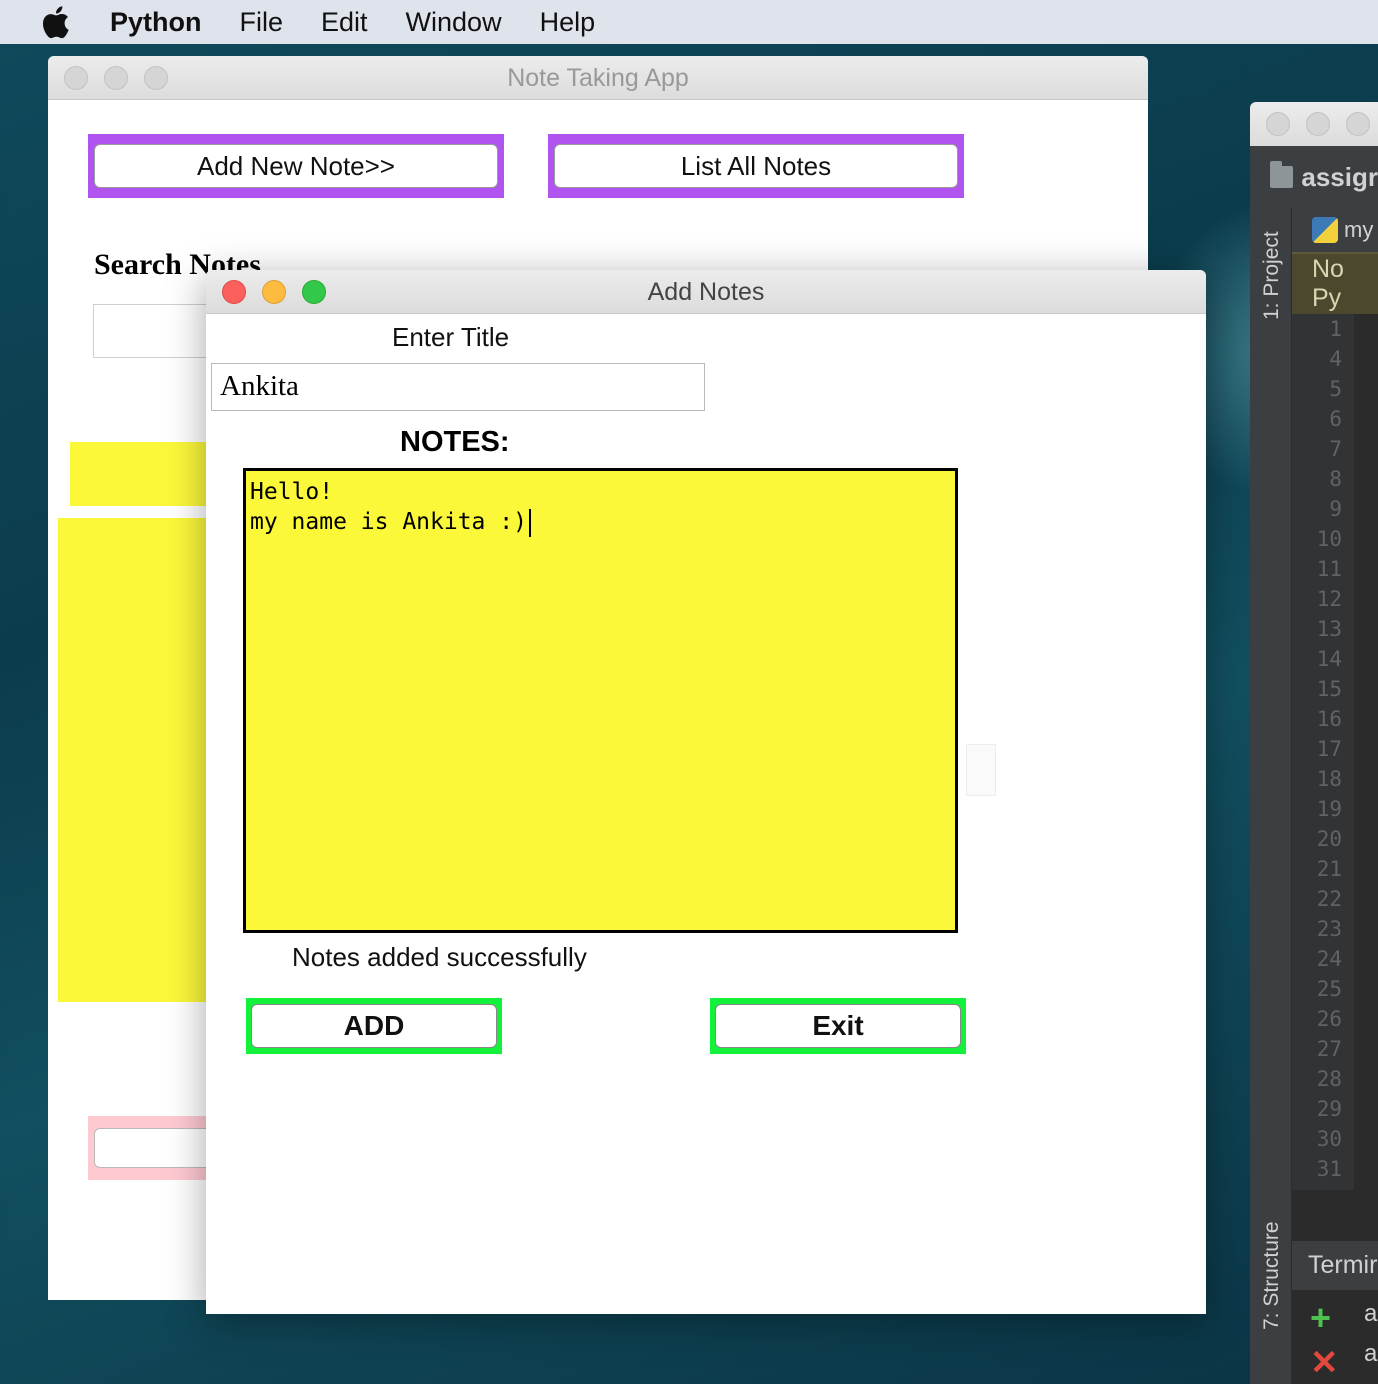  What do you see at coordinates (1329, 1169) in the screenshot?
I see `line-number: 31` at bounding box center [1329, 1169].